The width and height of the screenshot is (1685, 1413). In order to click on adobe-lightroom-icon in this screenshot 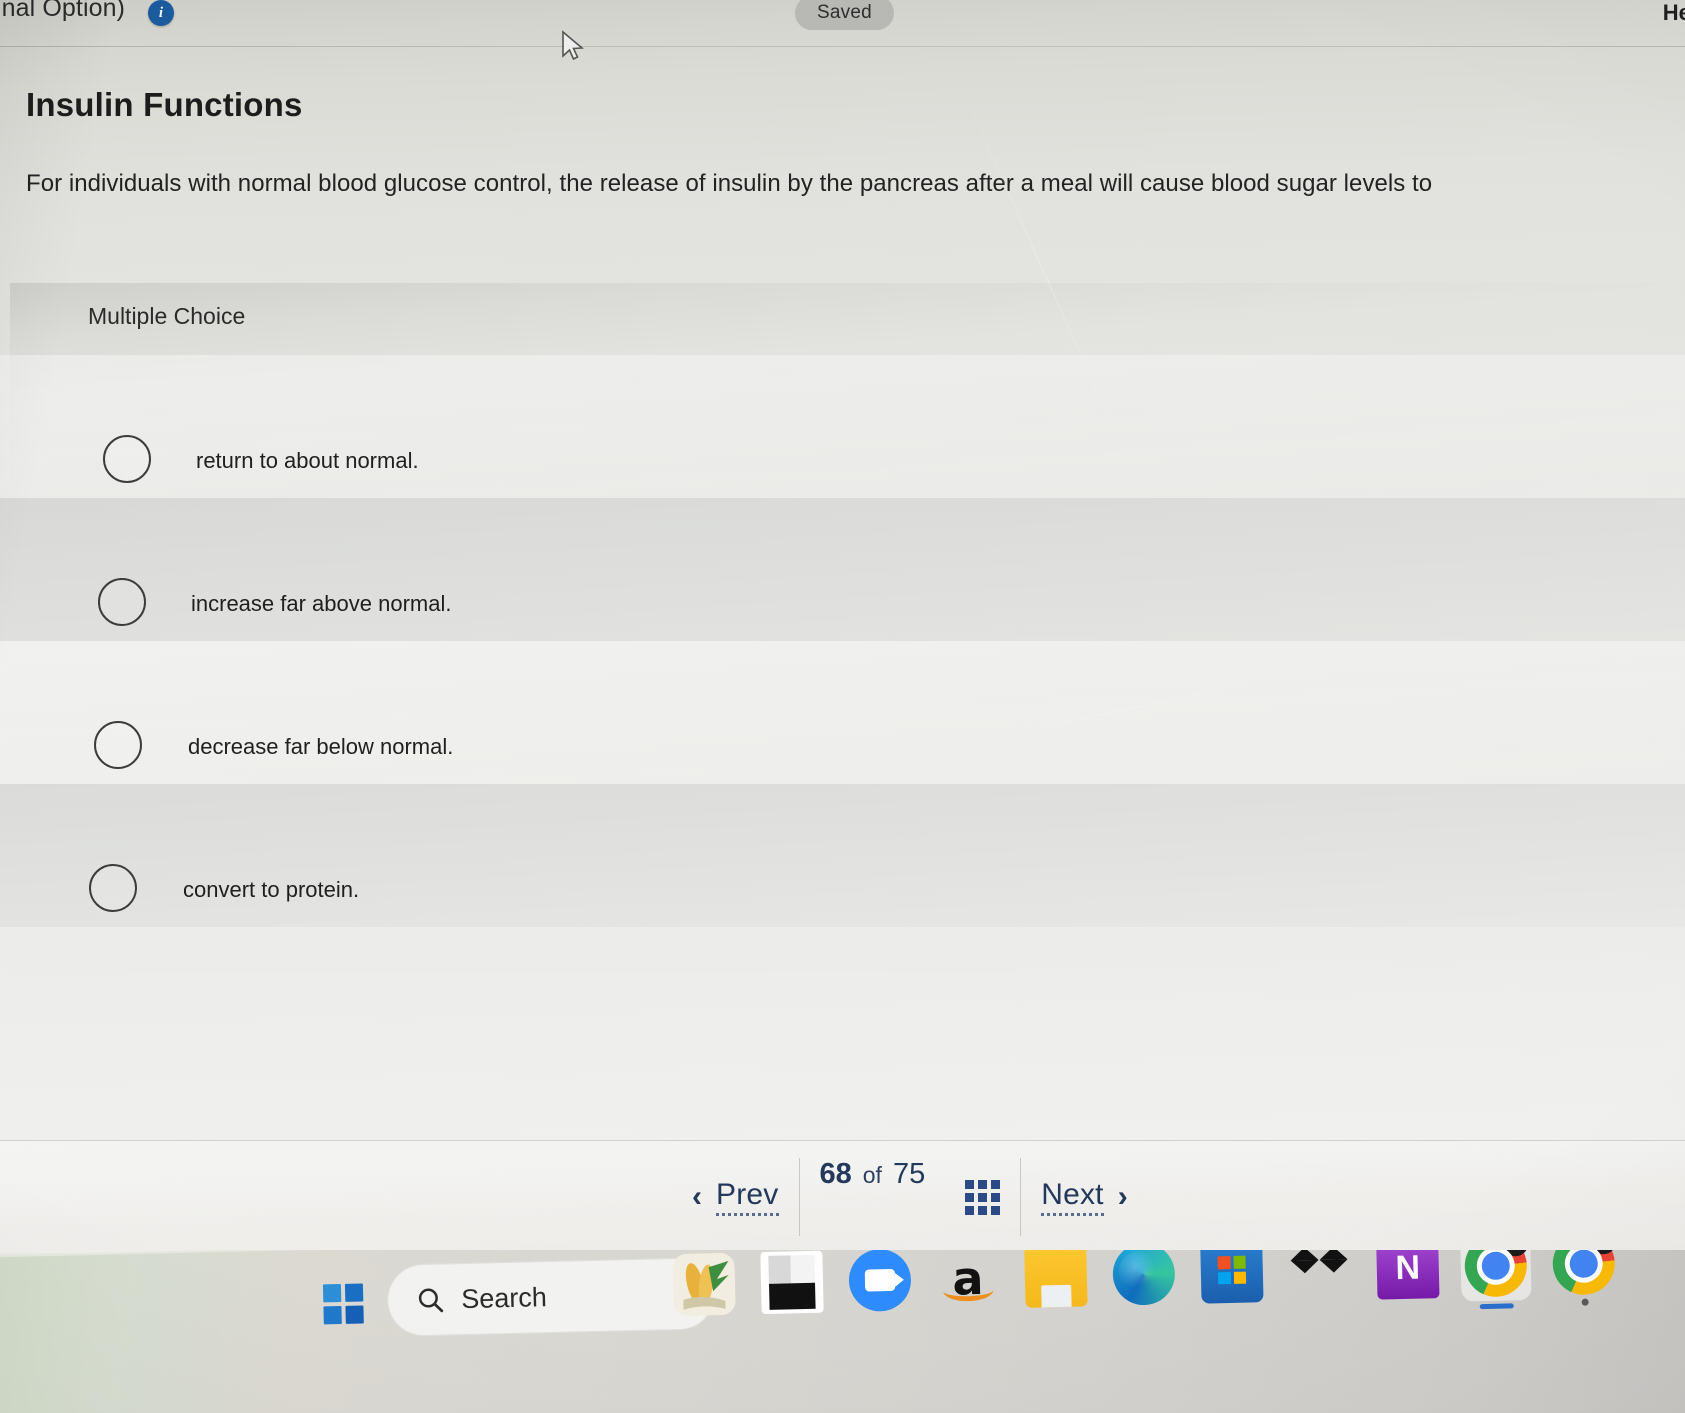, I will do `click(792, 1282)`.